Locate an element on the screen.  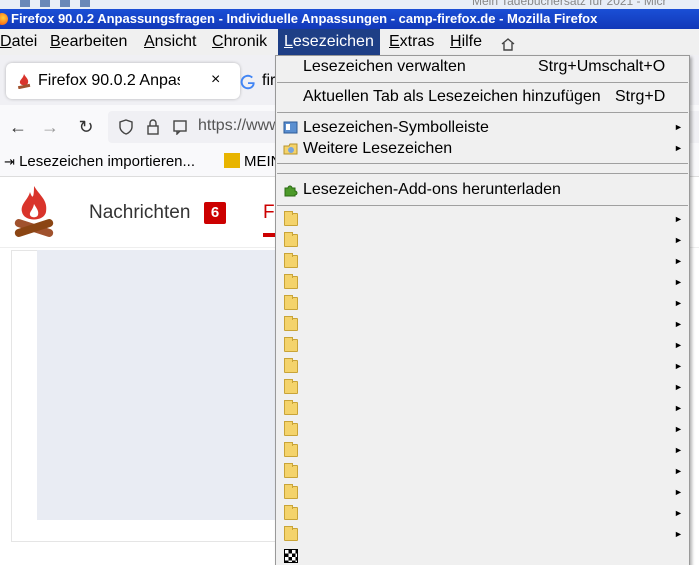
menu-item-other-bookmarks: Weitere Lesezeichen ► is located at coordinates (482, 148).